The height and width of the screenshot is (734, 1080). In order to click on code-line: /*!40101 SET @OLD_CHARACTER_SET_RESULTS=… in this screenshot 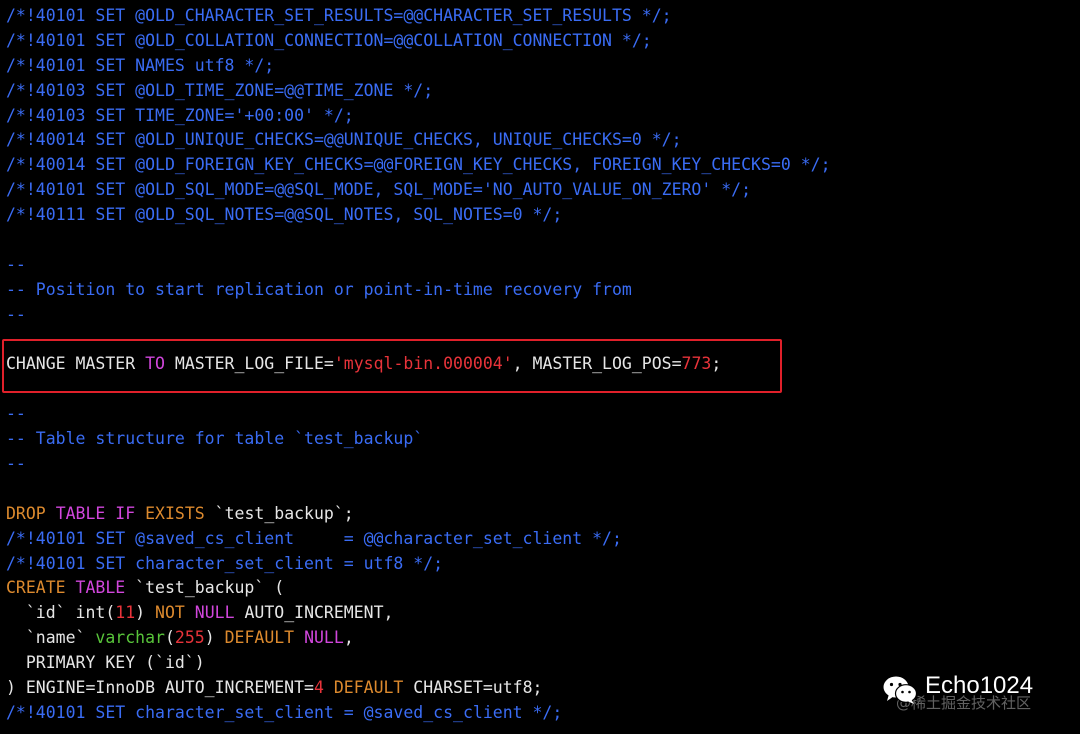, I will do `click(543, 16)`.